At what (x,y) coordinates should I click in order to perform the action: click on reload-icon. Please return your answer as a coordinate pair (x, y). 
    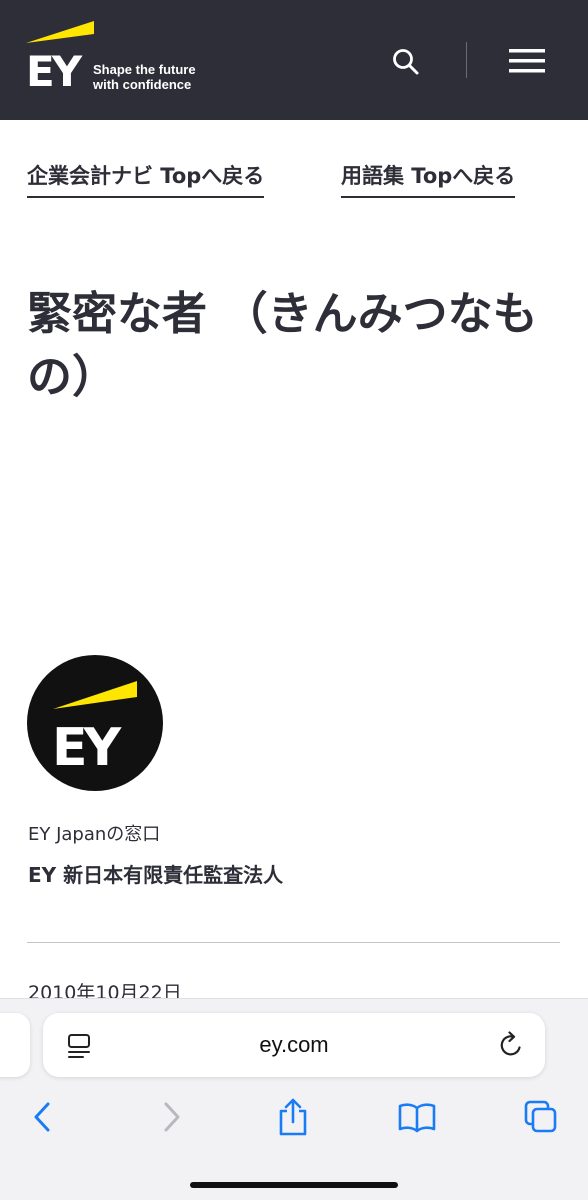
    Looking at the image, I should click on (511, 1045).